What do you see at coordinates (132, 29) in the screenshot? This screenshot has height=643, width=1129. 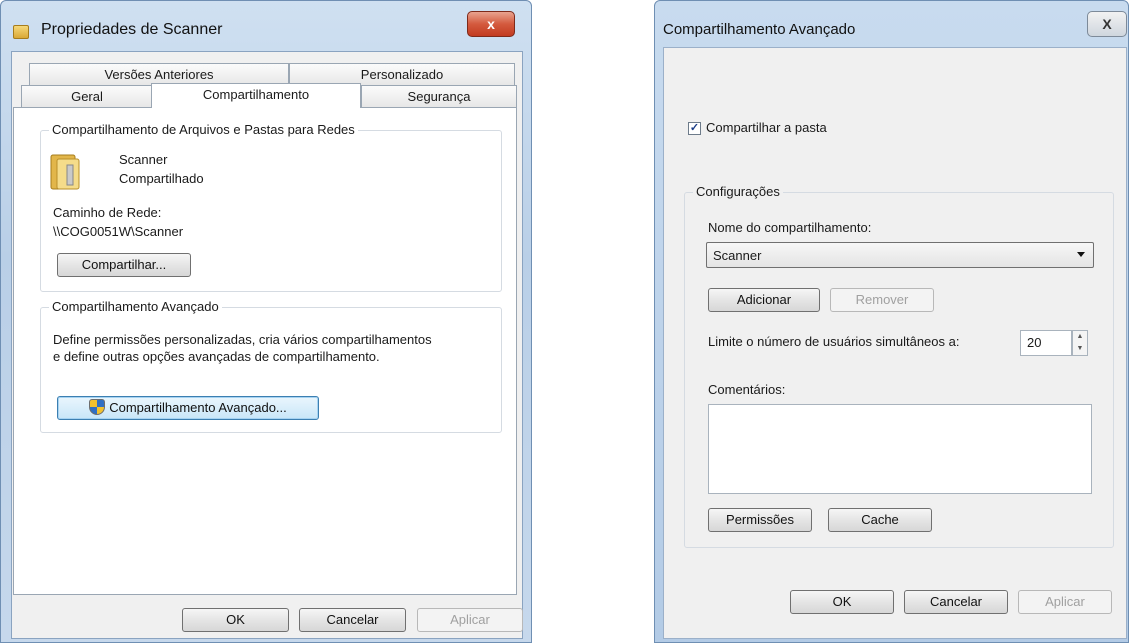 I see `properties-window-title: Propriedades de Scanner` at bounding box center [132, 29].